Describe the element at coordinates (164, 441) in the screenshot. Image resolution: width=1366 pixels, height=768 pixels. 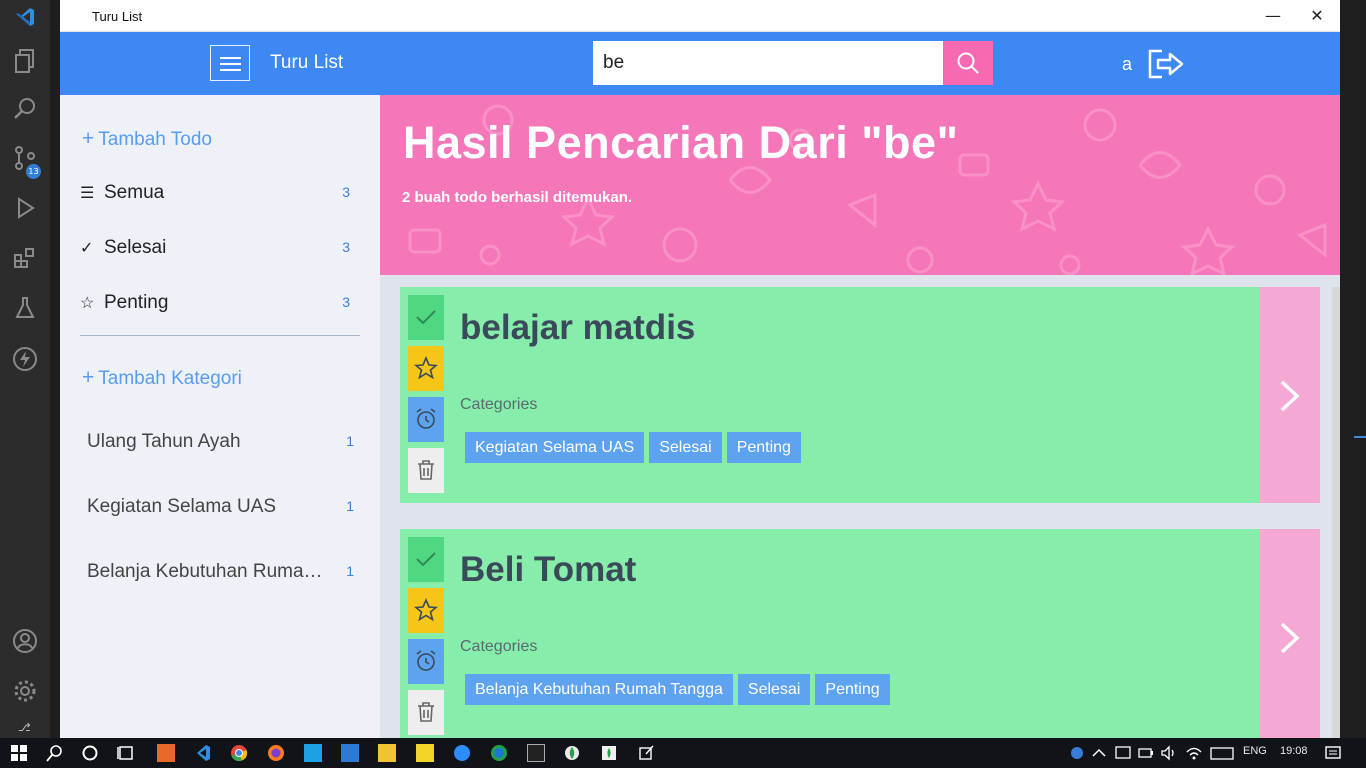
I see `category-label: Ulang Tahun Ayah` at that location.